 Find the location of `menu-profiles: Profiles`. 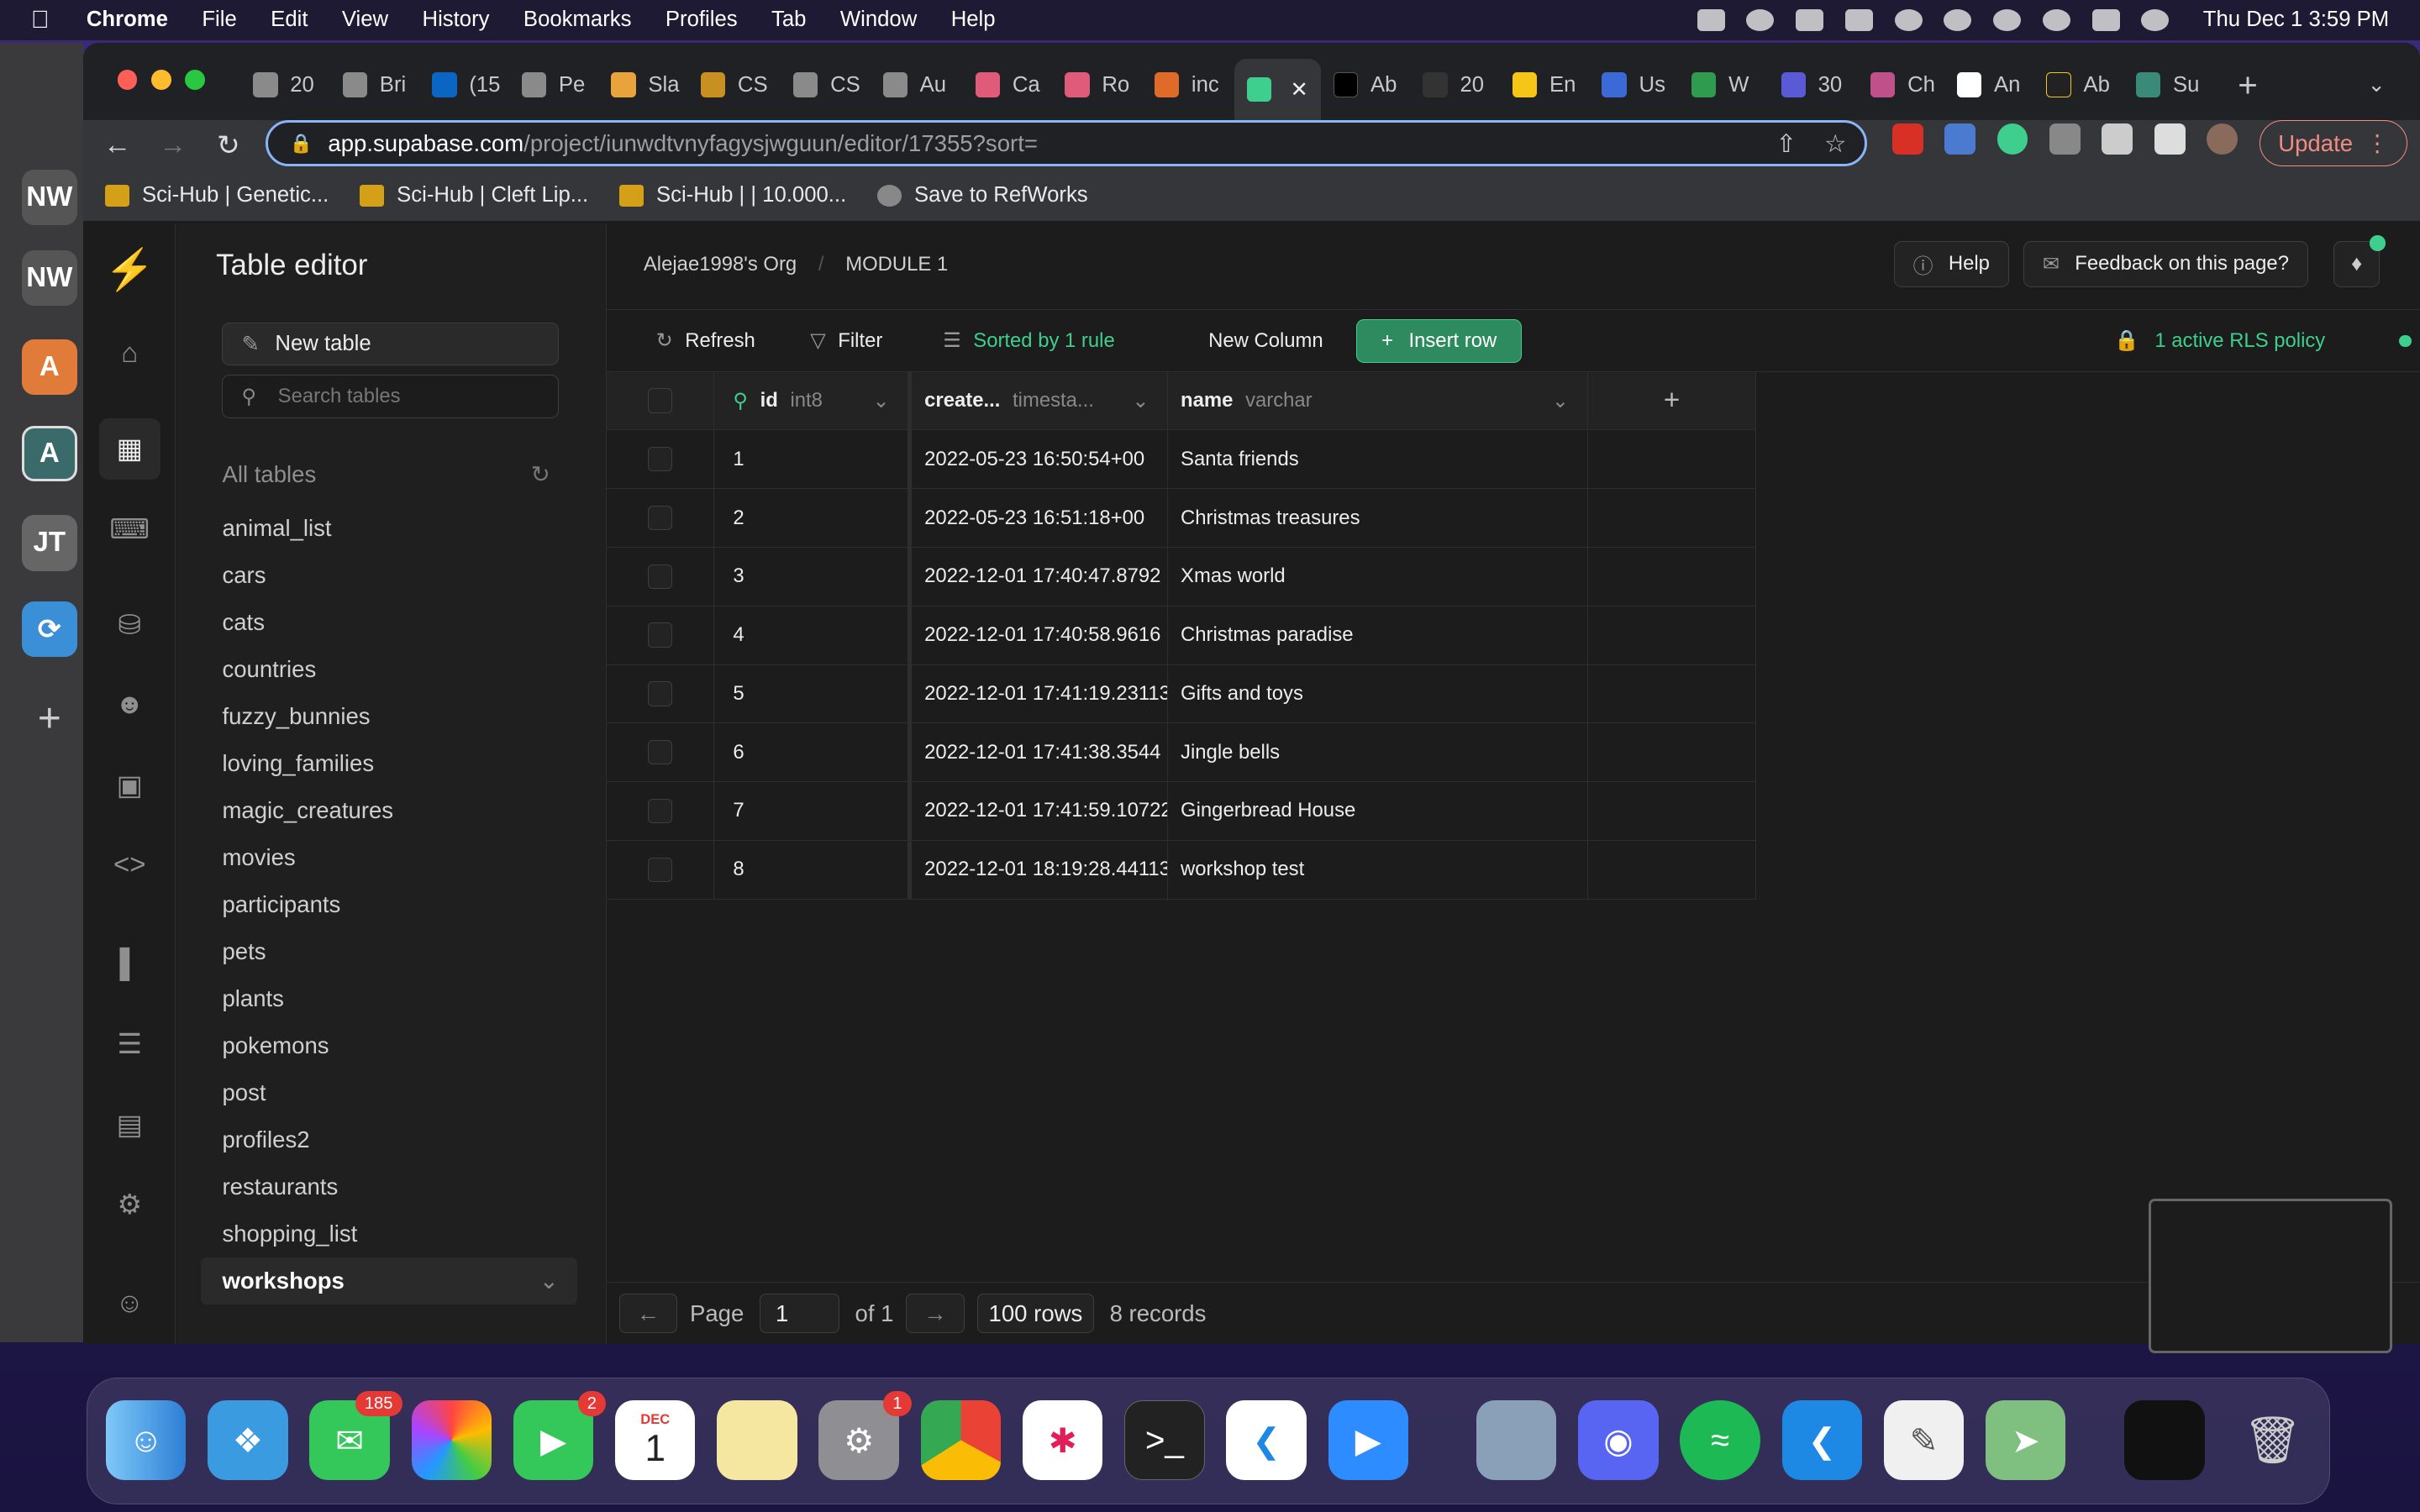

menu-profiles: Profiles is located at coordinates (702, 20).